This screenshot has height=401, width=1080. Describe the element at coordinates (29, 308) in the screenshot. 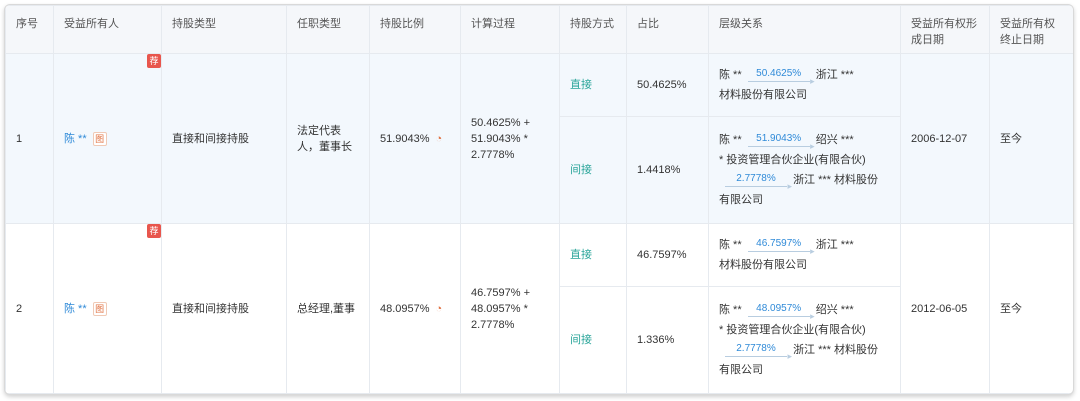

I see `row-index: 2` at that location.